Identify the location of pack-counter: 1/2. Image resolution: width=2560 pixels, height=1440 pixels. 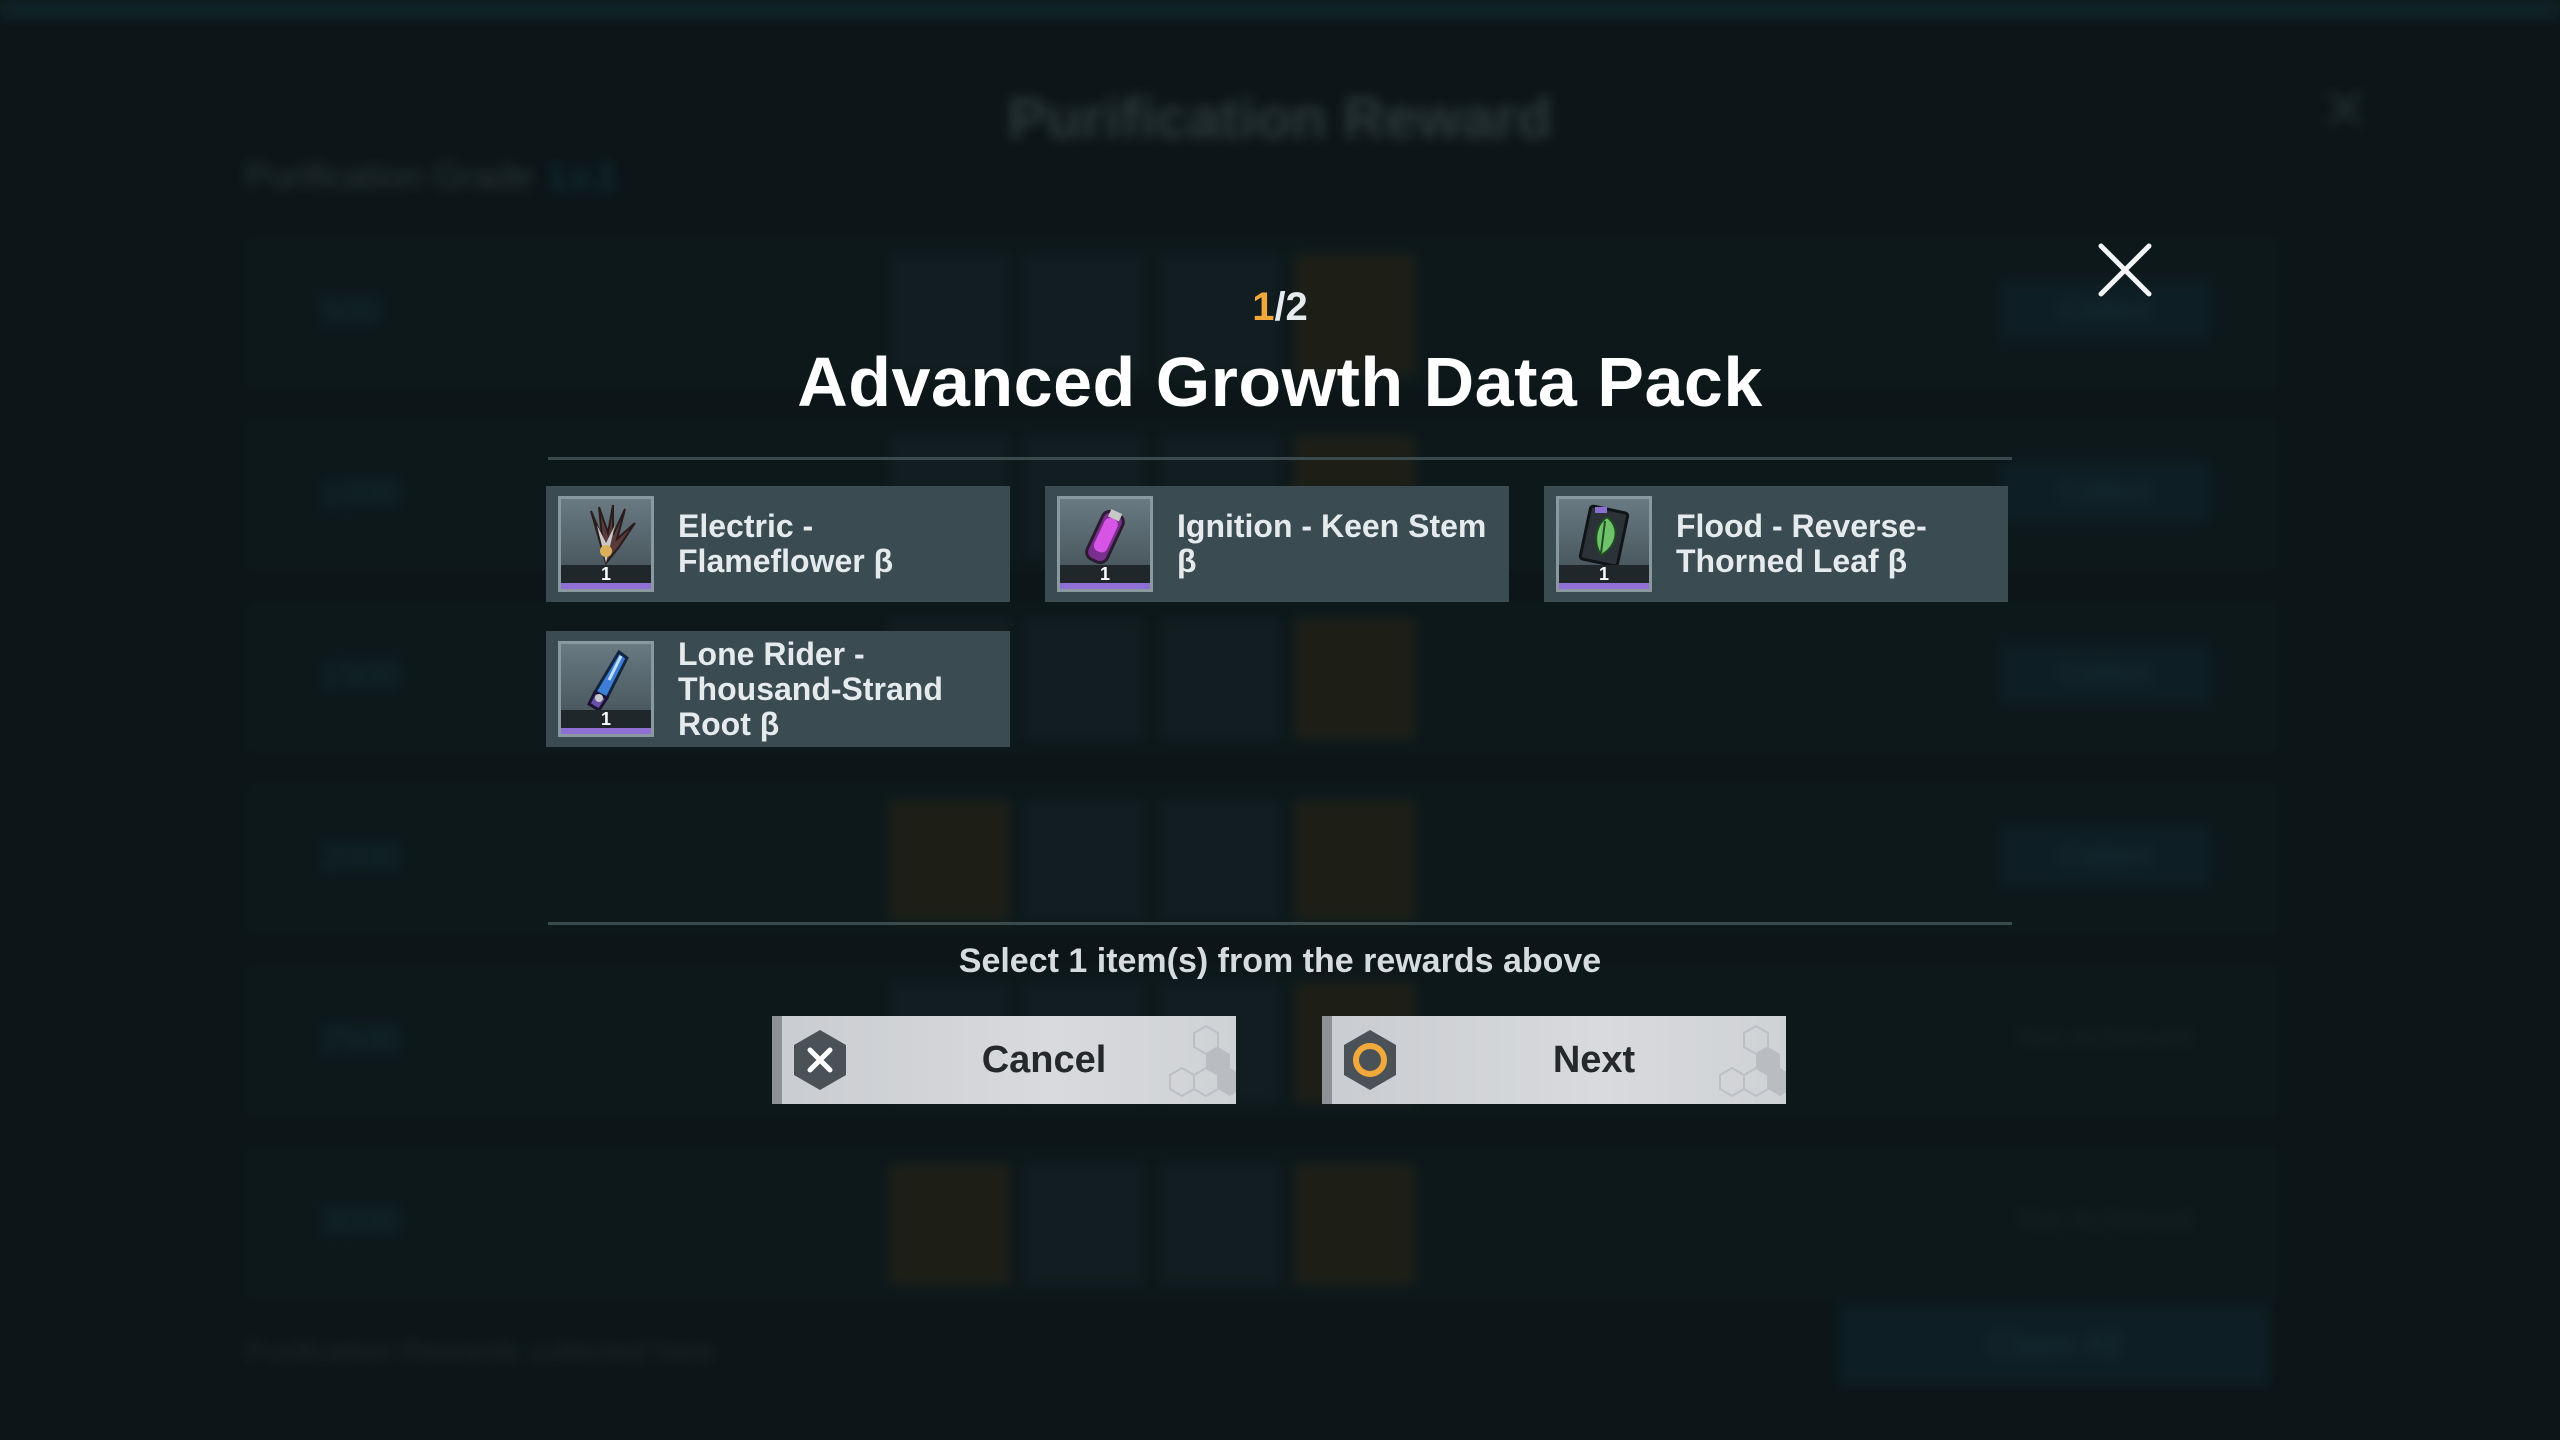
(1280, 307).